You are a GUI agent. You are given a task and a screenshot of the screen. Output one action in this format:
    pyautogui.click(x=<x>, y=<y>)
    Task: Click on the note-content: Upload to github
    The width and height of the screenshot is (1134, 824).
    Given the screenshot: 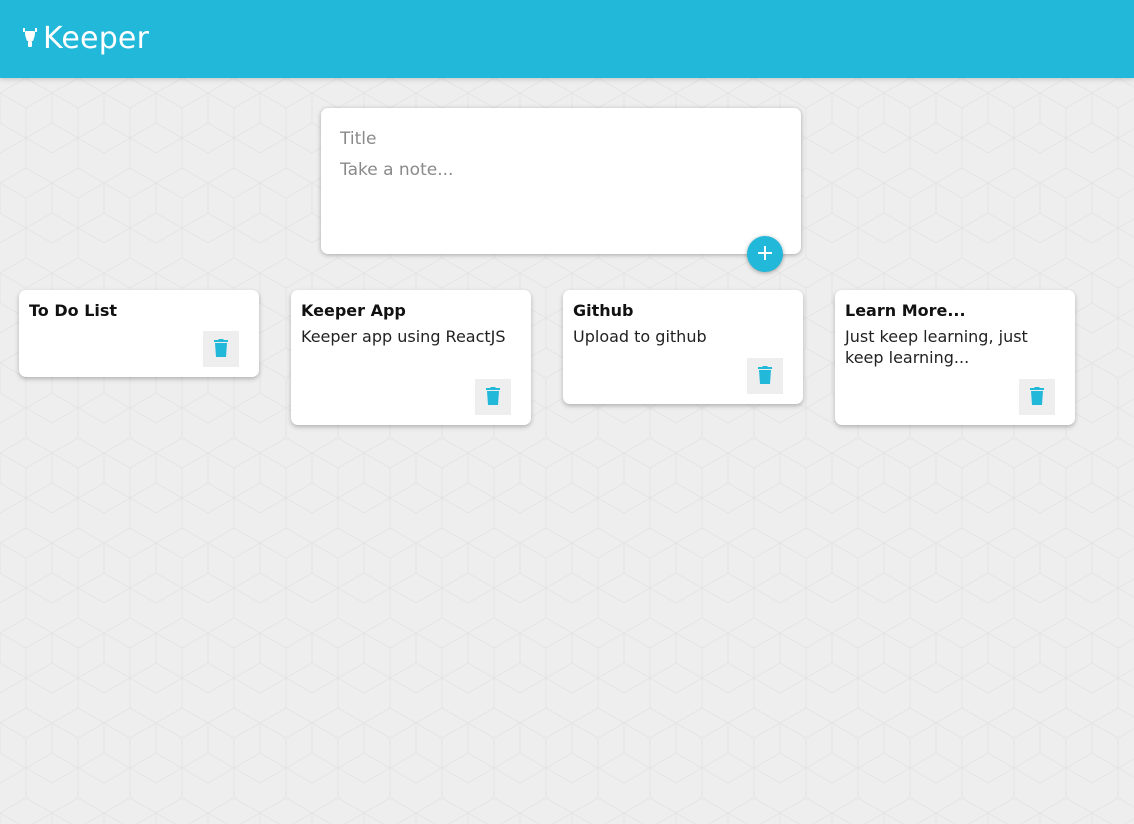 What is the action you would take?
    pyautogui.click(x=640, y=336)
    